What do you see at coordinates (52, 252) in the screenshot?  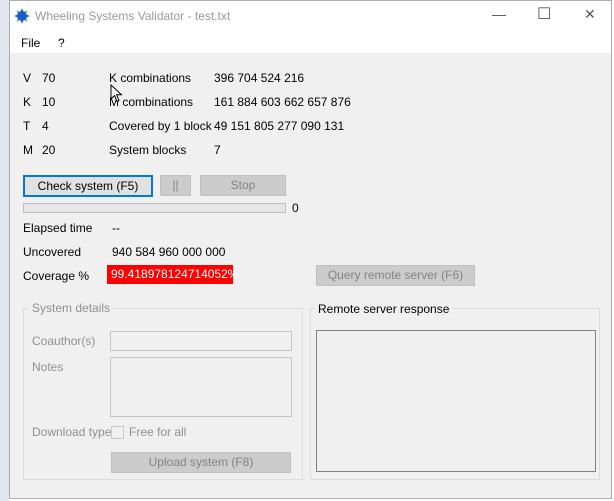 I see `uncovered-label: Uncovered` at bounding box center [52, 252].